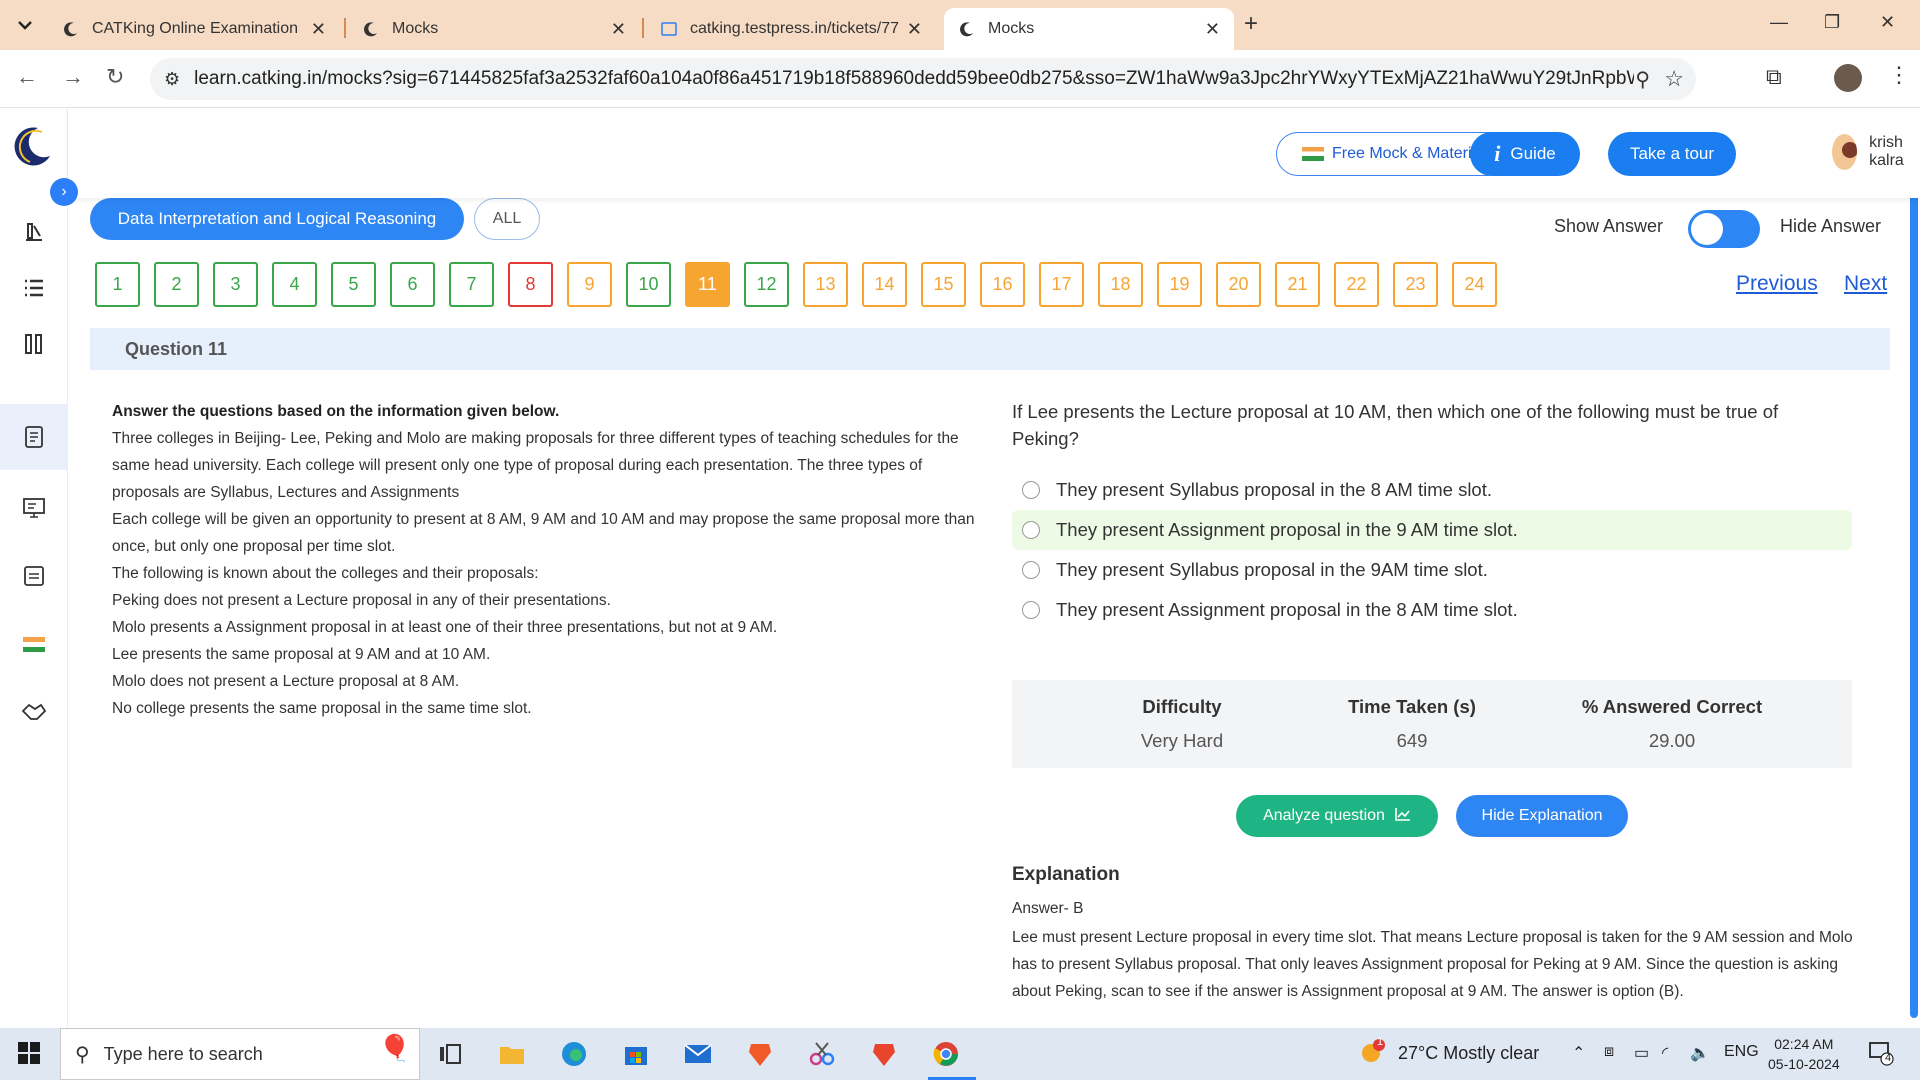 The height and width of the screenshot is (1080, 1920). Describe the element at coordinates (1468, 1053) in the screenshot. I see `weather-text: 27°C Mostly clear` at that location.